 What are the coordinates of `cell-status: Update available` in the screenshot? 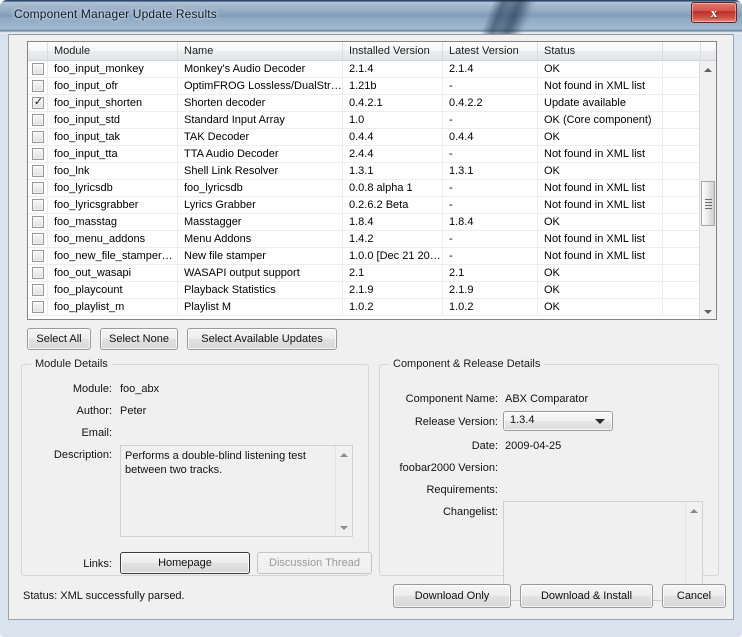 It's located at (600, 103).